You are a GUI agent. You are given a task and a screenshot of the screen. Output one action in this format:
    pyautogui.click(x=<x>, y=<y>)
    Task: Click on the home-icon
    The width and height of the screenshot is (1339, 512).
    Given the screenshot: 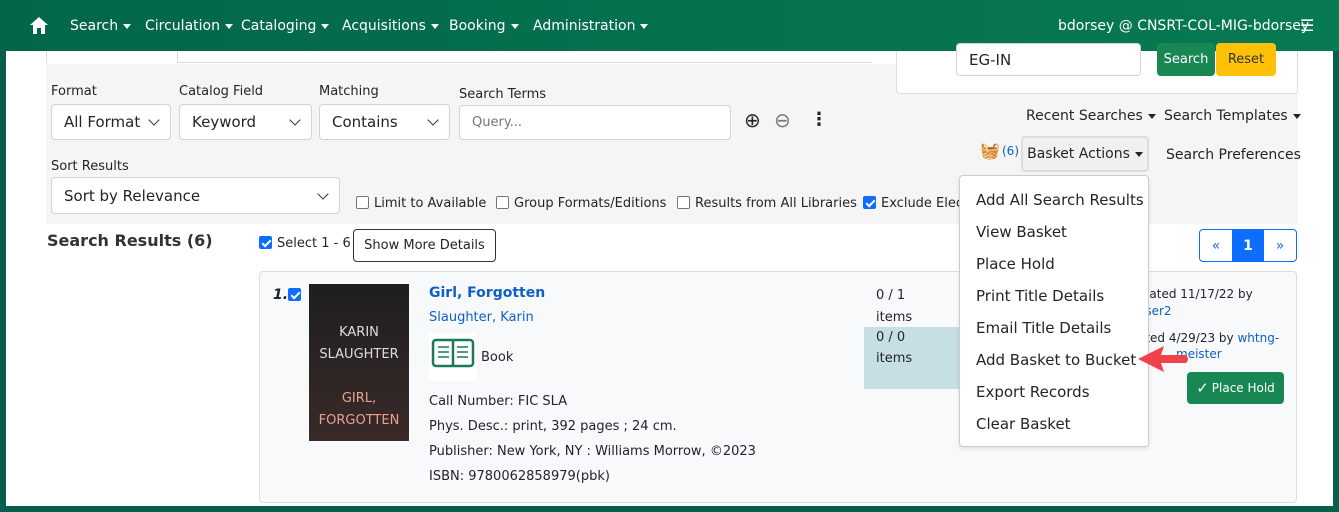 What is the action you would take?
    pyautogui.click(x=39, y=25)
    